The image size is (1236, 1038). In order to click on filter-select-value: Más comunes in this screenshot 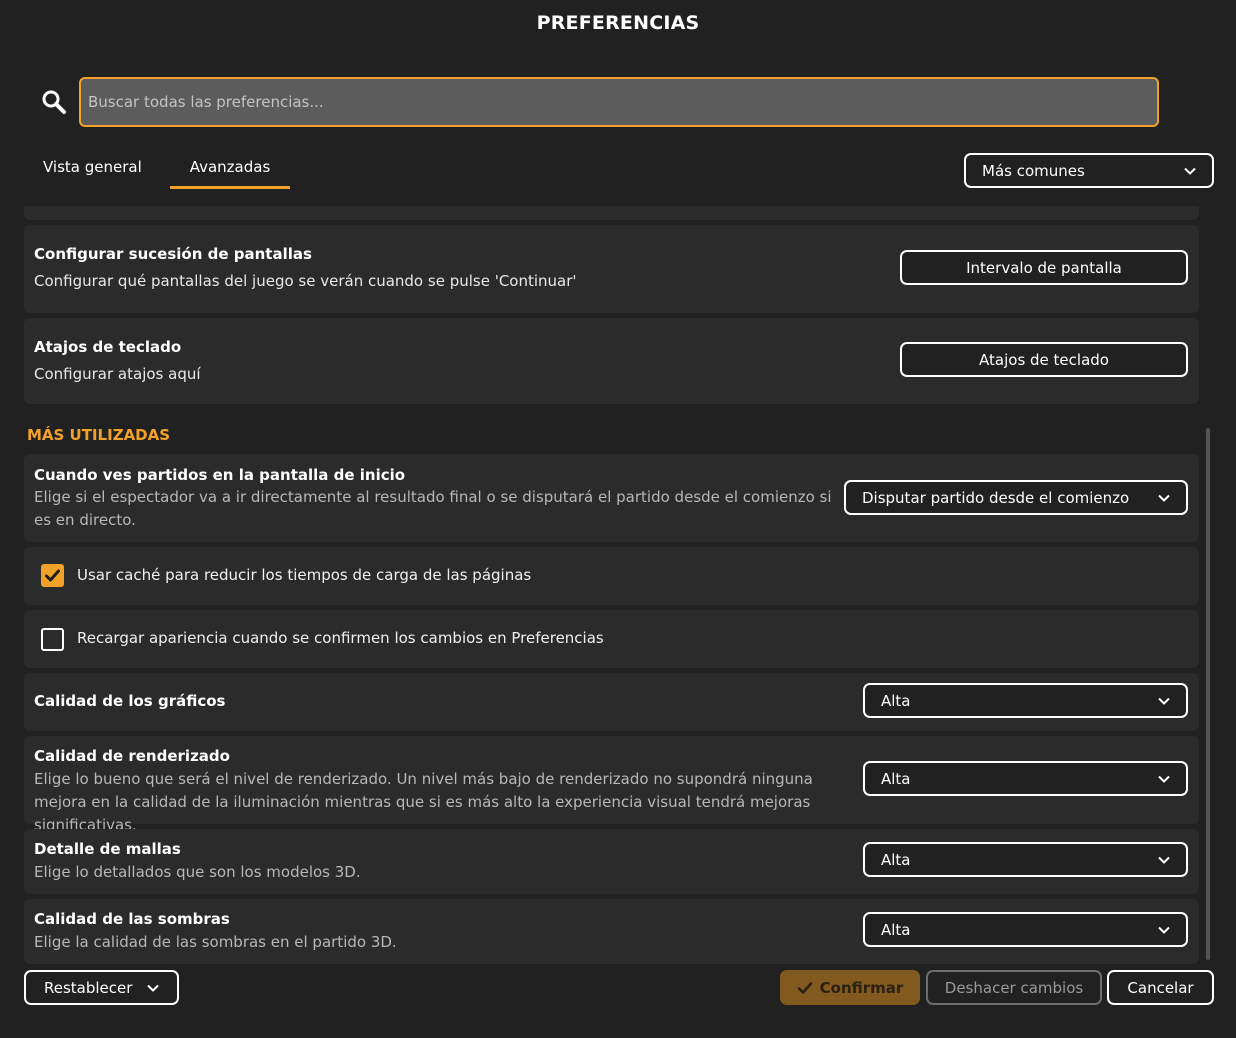, I will do `click(1033, 170)`.